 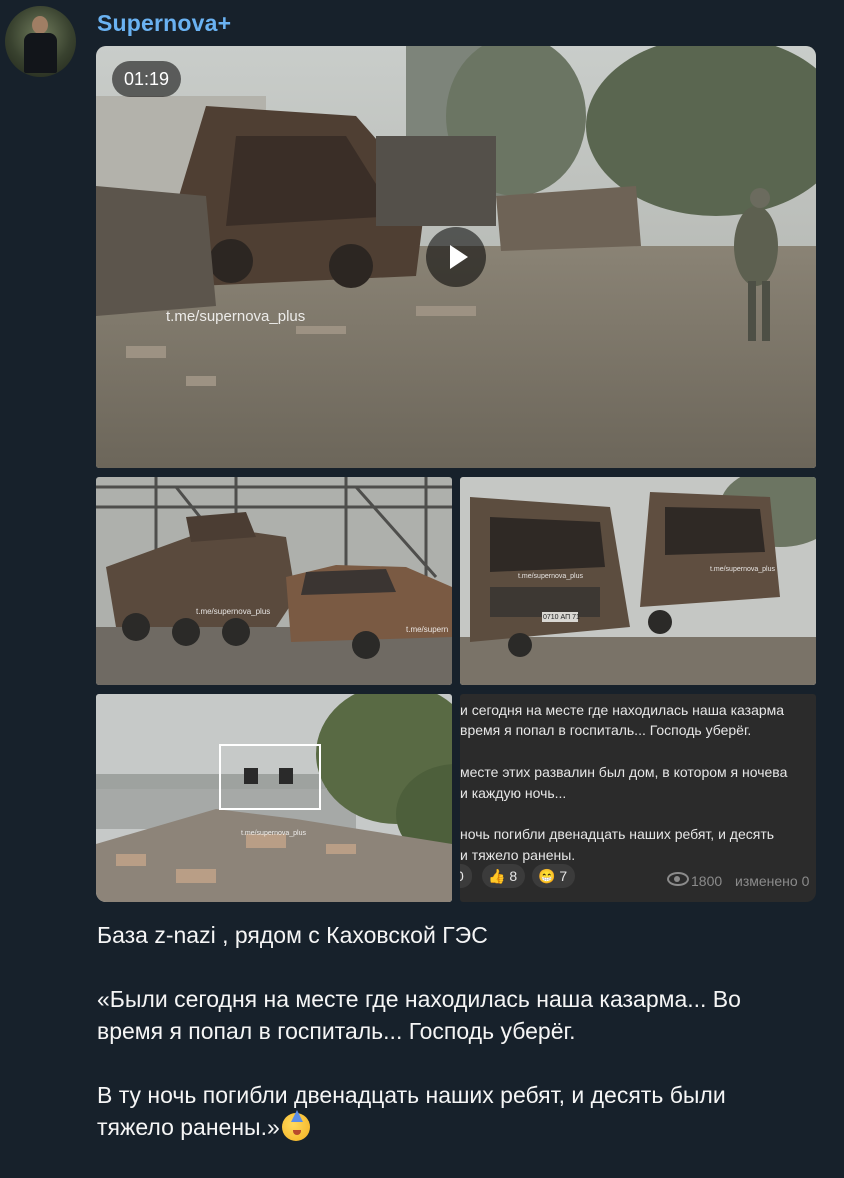 I want to click on photo-watermark-secondary: t.me/supern, so click(x=427, y=629).